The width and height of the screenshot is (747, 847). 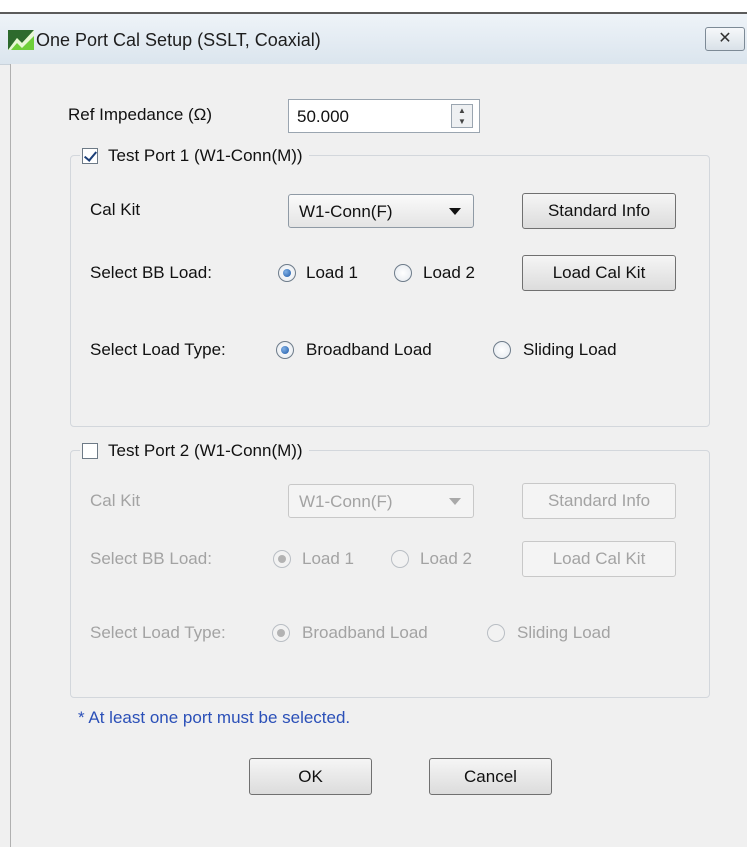 What do you see at coordinates (449, 272) in the screenshot?
I see `port1-load2-label: Load 2` at bounding box center [449, 272].